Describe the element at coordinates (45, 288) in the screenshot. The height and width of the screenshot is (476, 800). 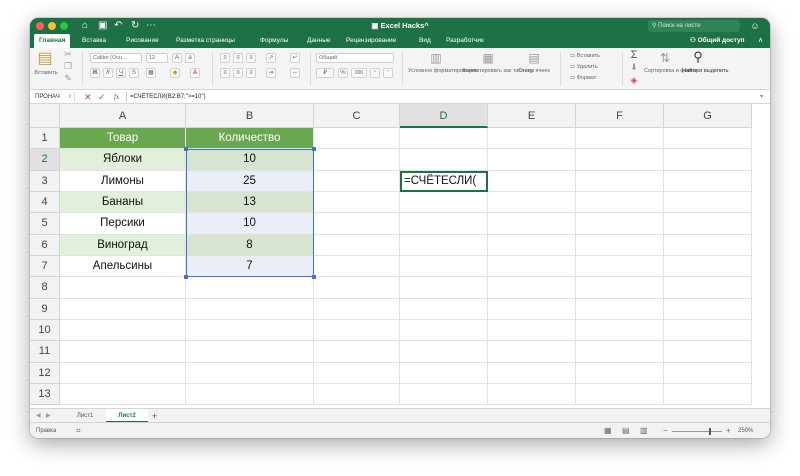
I see `row-header-8: 8` at that location.